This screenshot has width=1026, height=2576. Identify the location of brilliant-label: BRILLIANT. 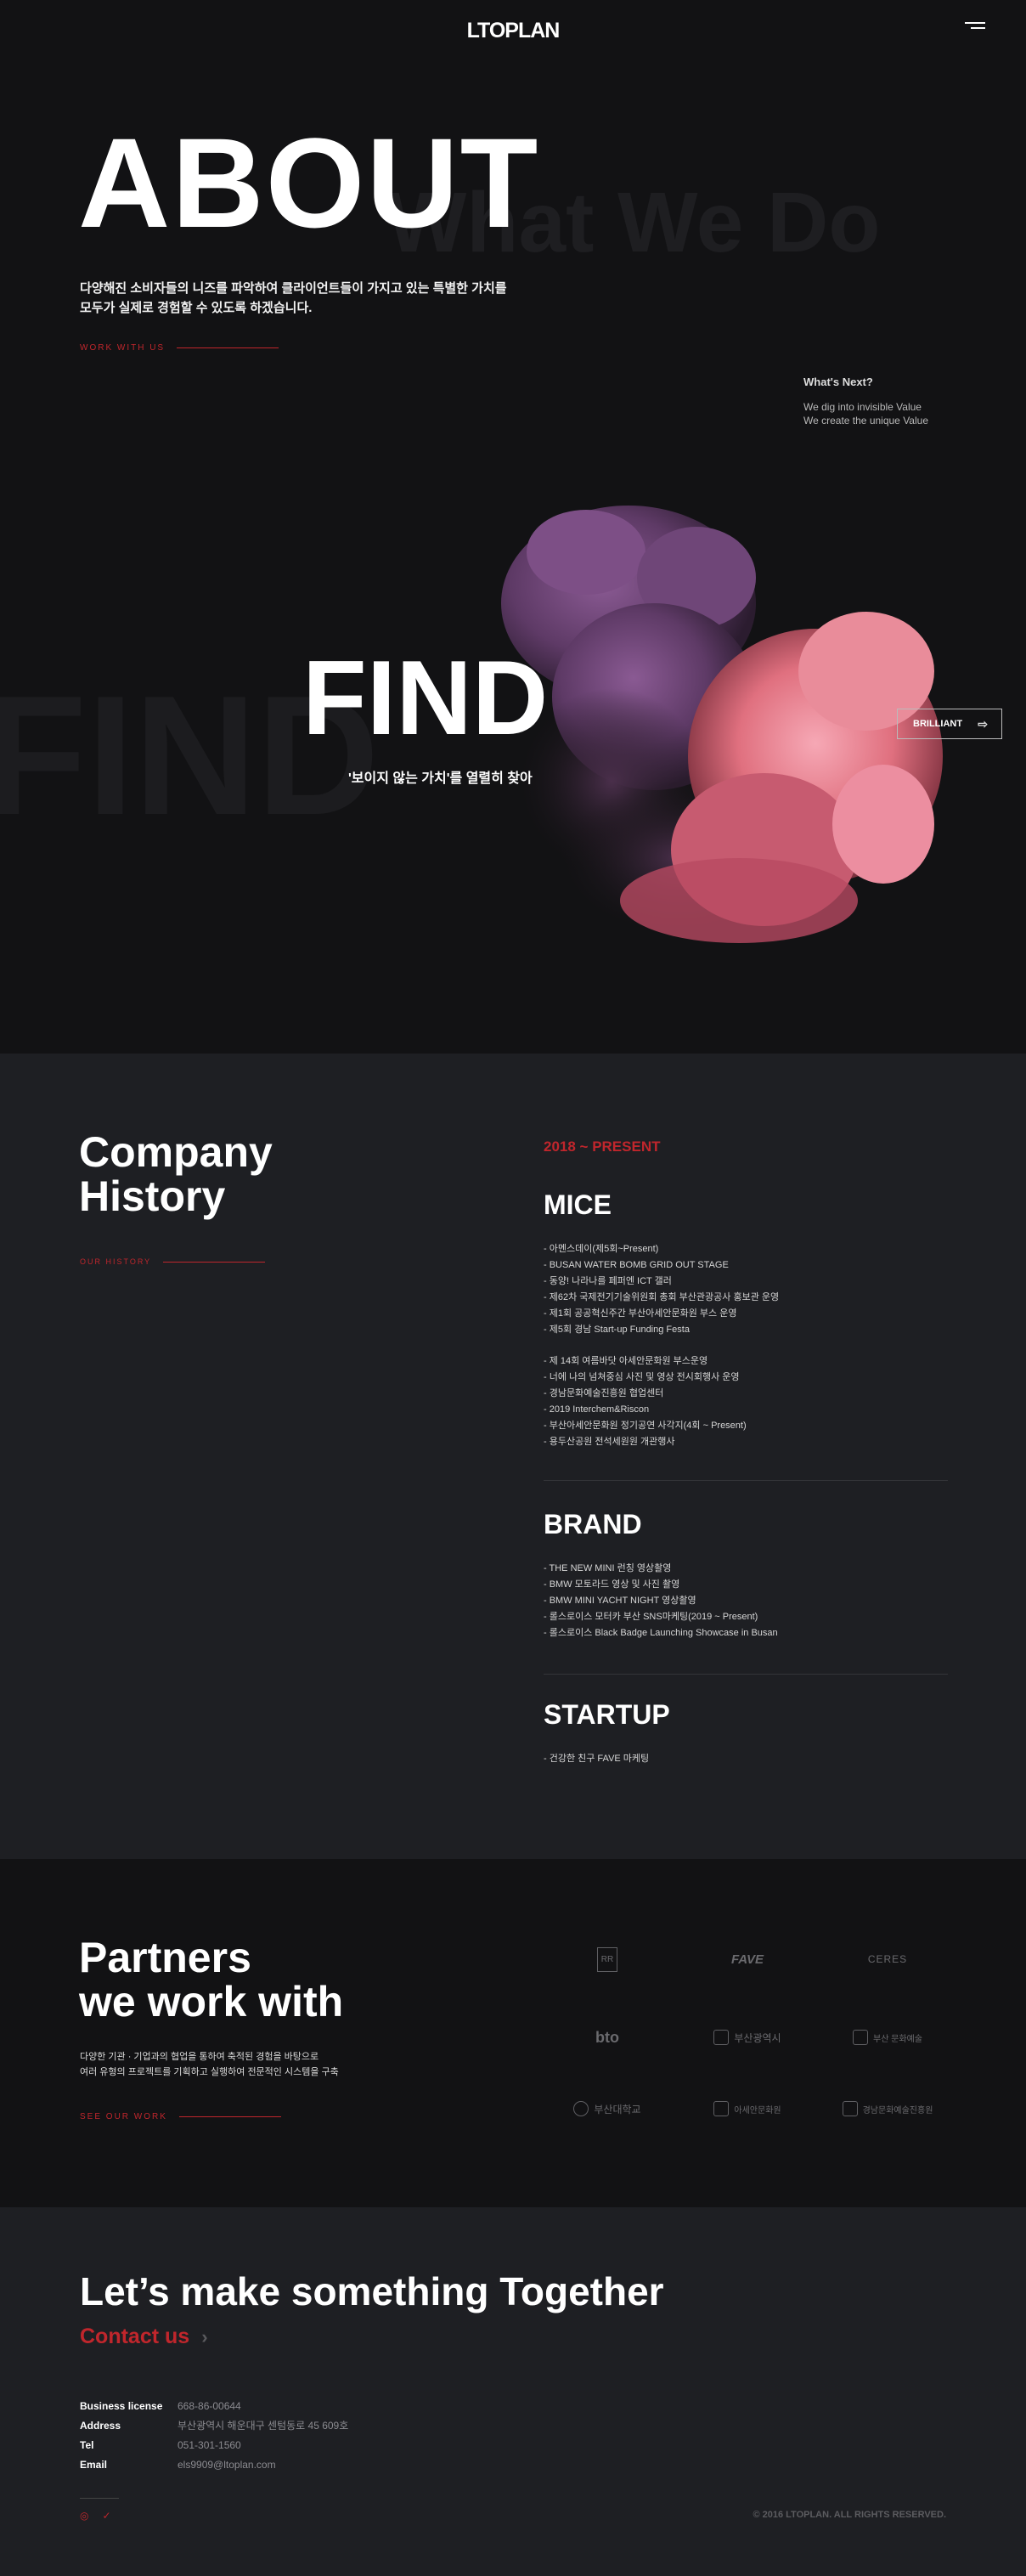
(938, 724).